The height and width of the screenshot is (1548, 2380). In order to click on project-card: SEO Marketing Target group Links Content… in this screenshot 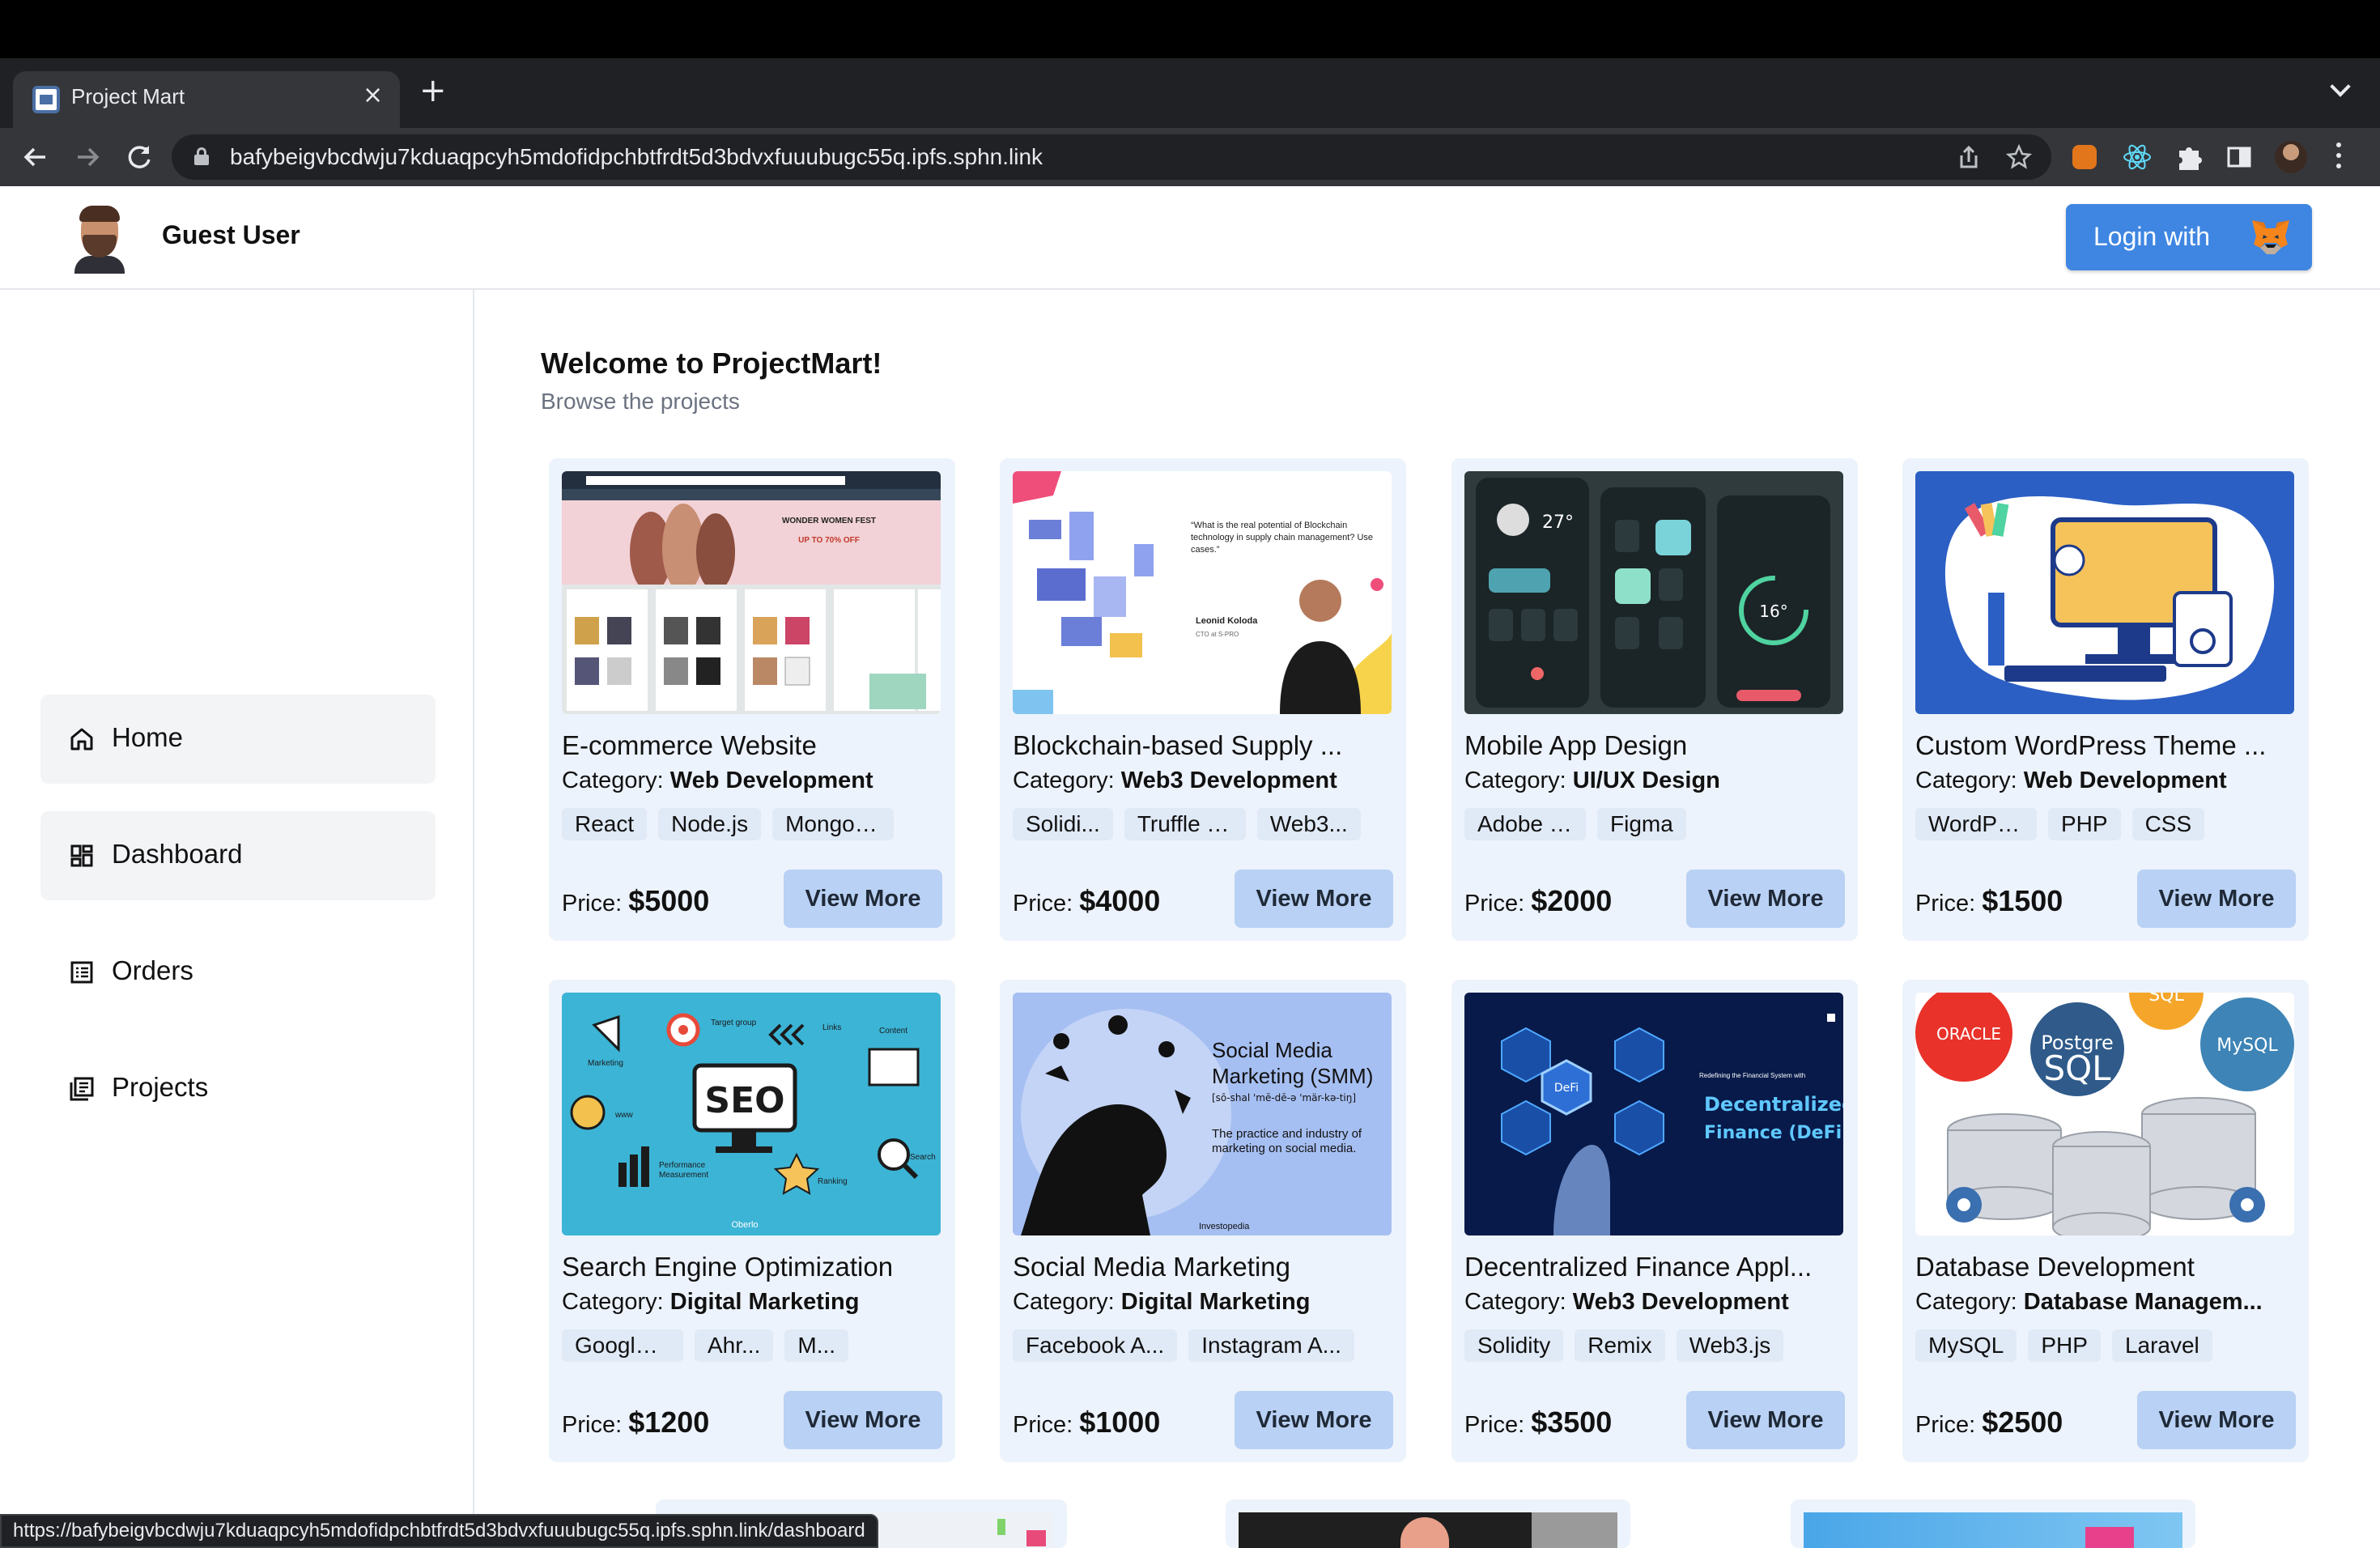, I will do `click(752, 1221)`.